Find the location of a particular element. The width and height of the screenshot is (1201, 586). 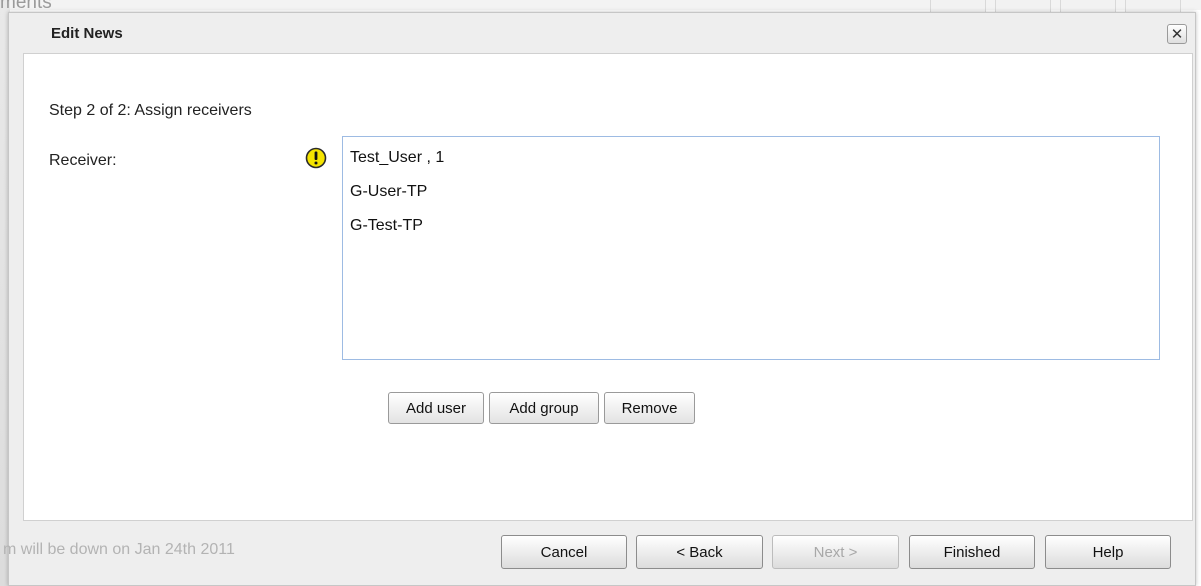

help-button-label: Help is located at coordinates (1108, 552).